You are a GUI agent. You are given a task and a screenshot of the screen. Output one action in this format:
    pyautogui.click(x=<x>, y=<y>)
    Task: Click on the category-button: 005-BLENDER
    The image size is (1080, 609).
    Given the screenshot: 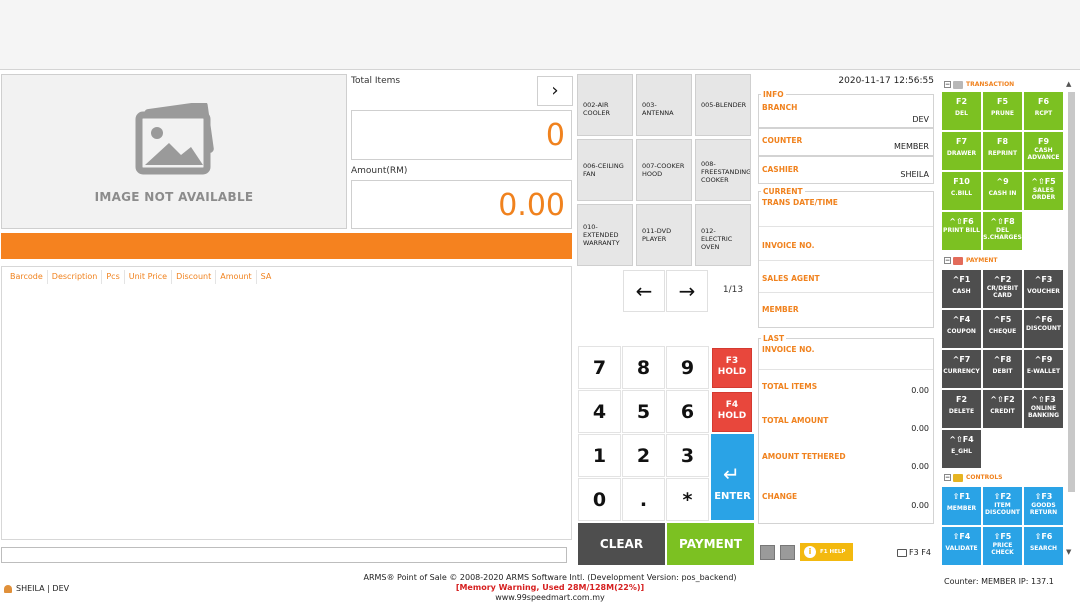 What is the action you would take?
    pyautogui.click(x=723, y=105)
    